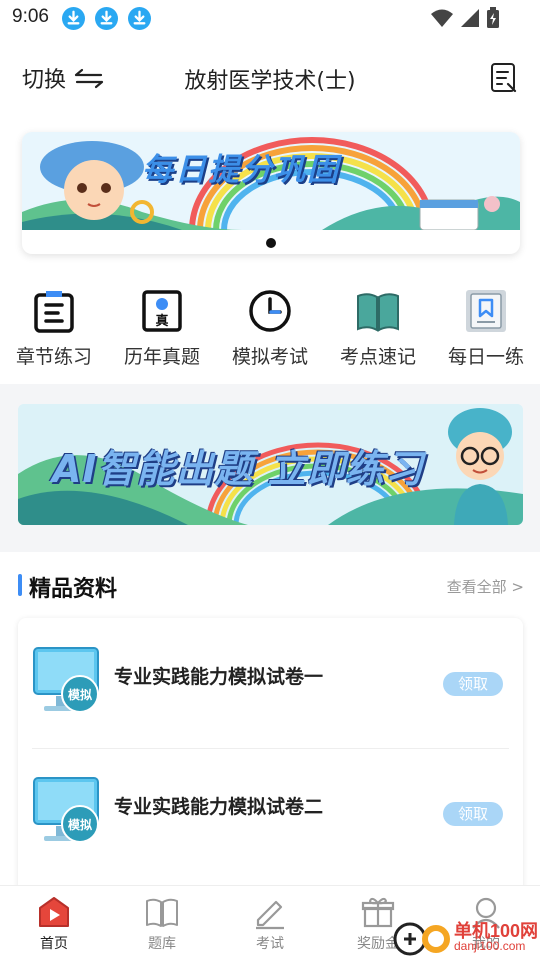 This screenshot has height=960, width=540. What do you see at coordinates (442, 18) in the screenshot?
I see `wifi-icon` at bounding box center [442, 18].